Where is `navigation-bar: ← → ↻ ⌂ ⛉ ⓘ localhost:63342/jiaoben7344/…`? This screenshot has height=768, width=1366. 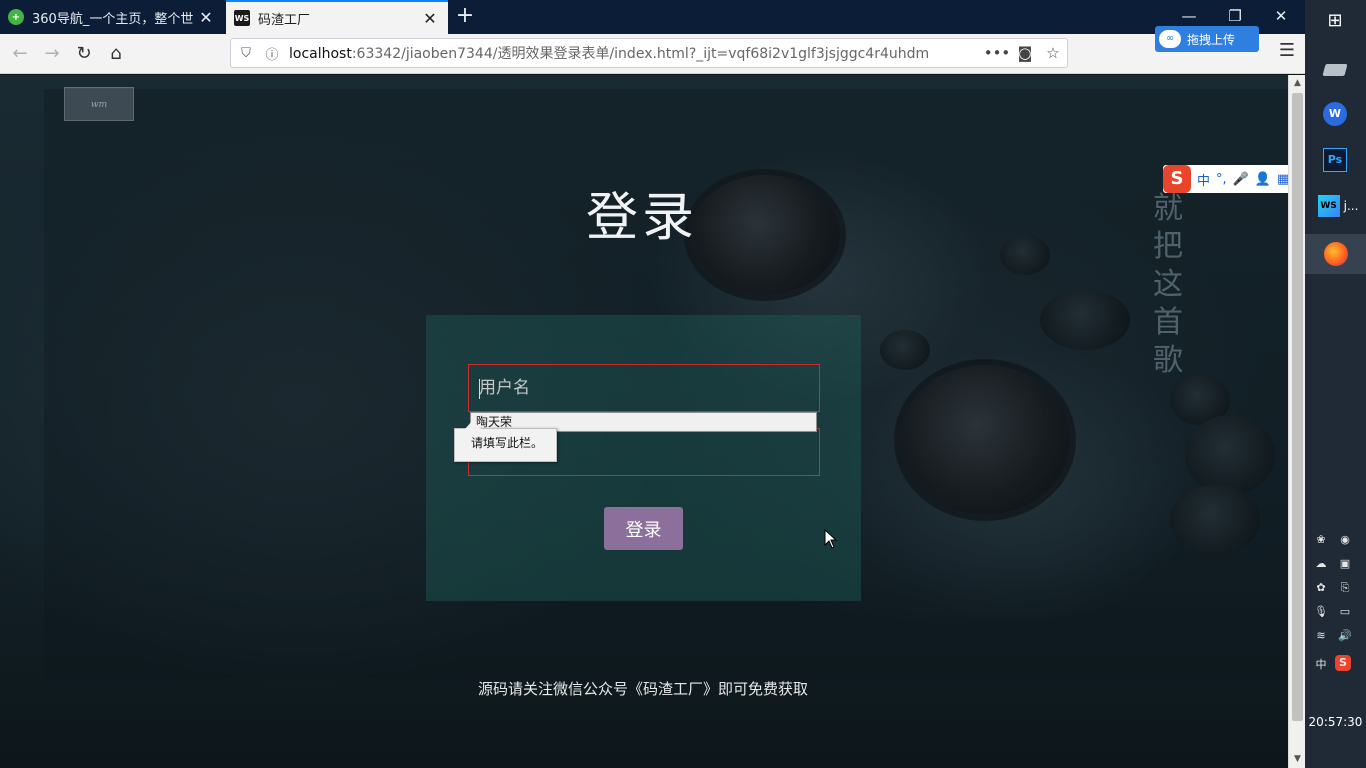 navigation-bar: ← → ↻ ⌂ ⛉ ⓘ localhost:63342/jiaoben7344/… is located at coordinates (652, 54).